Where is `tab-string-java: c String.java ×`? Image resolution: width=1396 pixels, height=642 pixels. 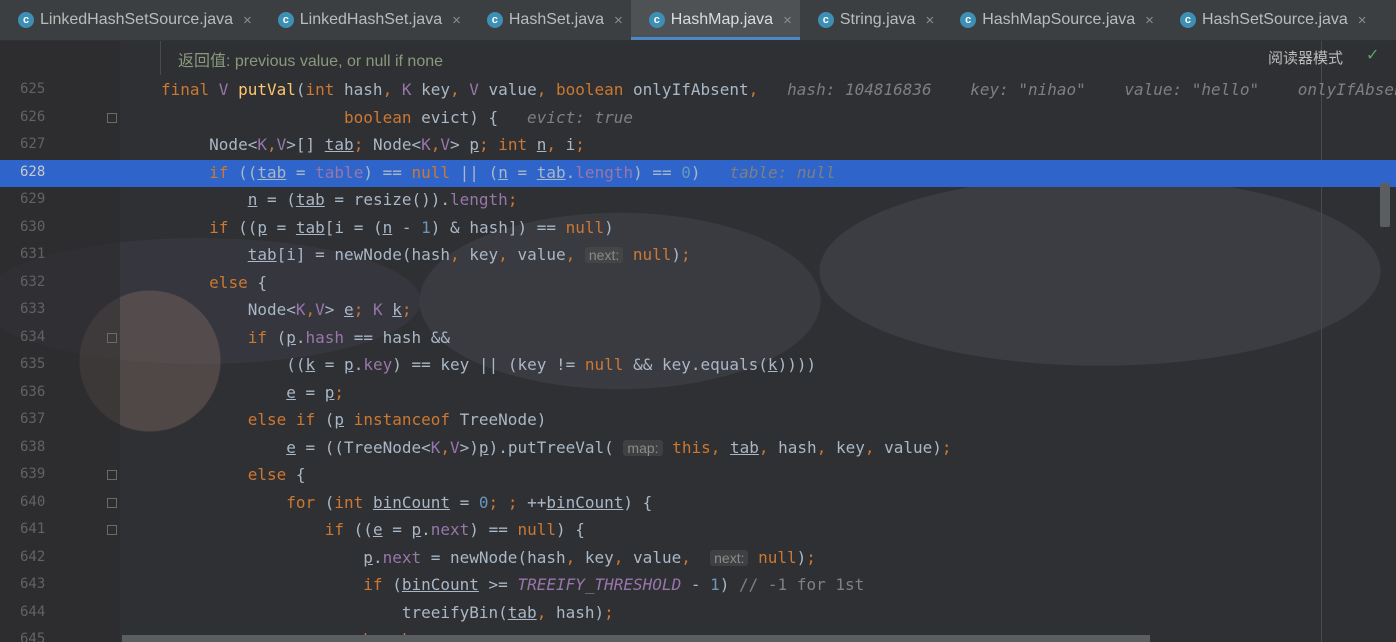
tab-string-java: c String.java × is located at coordinates (871, 20).